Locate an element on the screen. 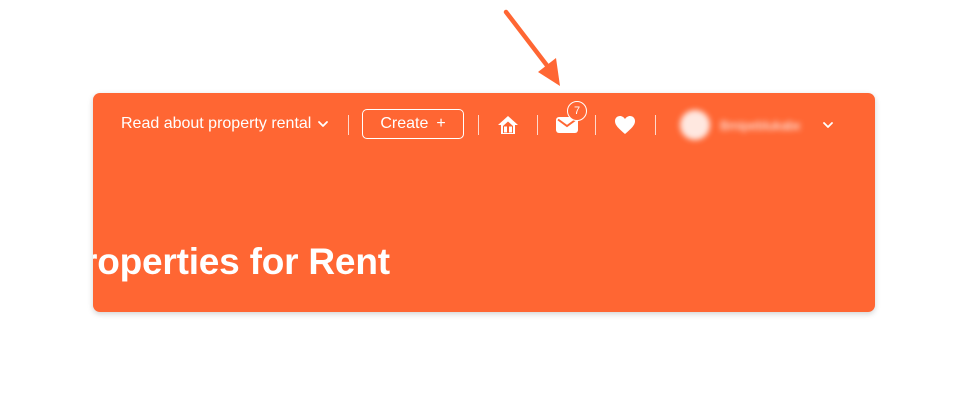 This screenshot has height=406, width=968. my-properties-button is located at coordinates (508, 125).